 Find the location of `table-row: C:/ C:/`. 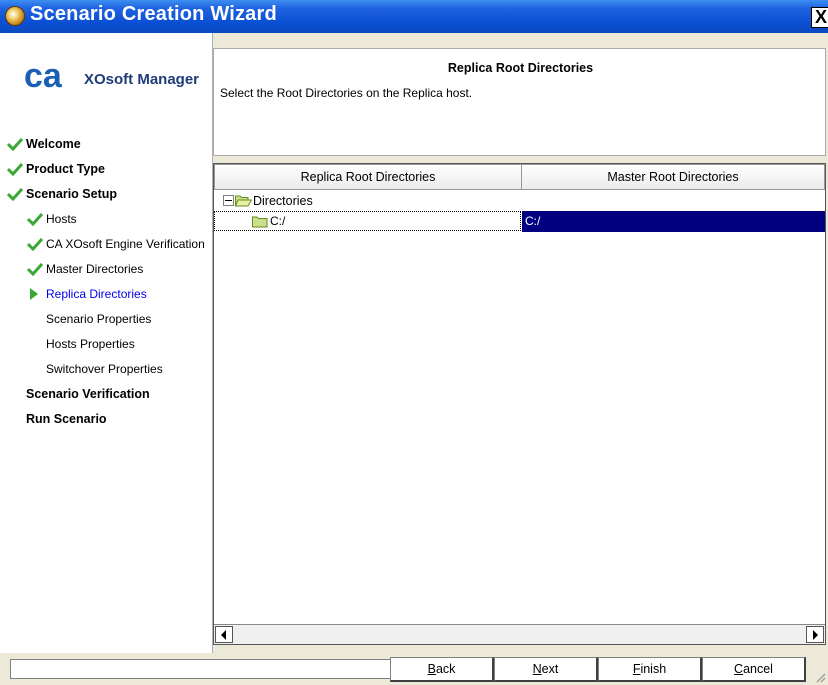

table-row: C:/ C:/ is located at coordinates (519, 221).